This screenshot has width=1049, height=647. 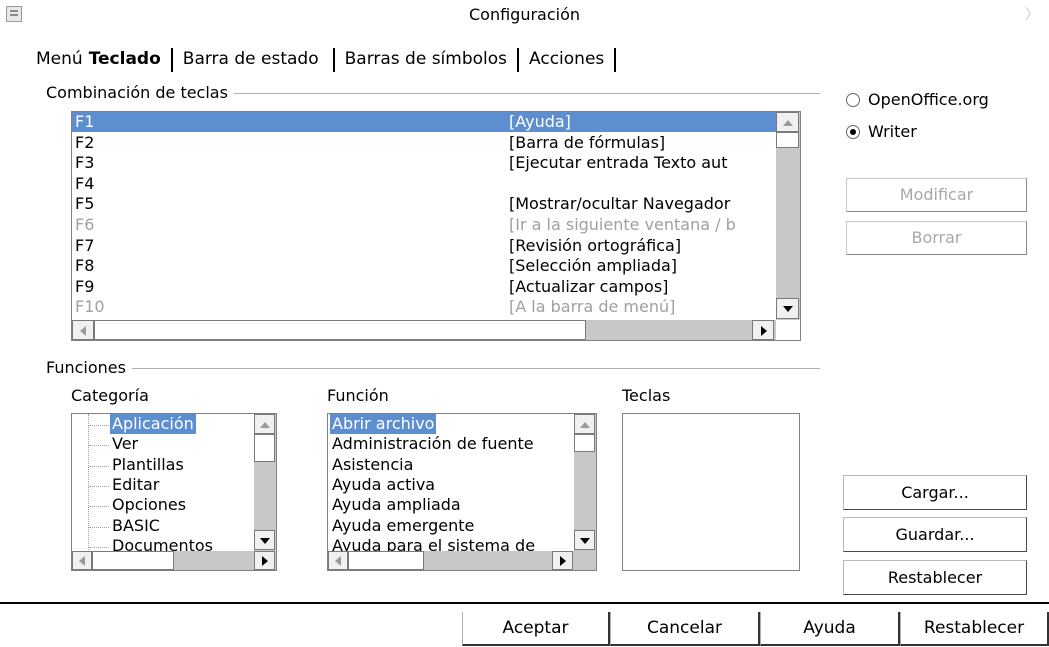 What do you see at coordinates (593, 266) in the screenshot?
I see `shortcut-command: [Selección ampliada]` at bounding box center [593, 266].